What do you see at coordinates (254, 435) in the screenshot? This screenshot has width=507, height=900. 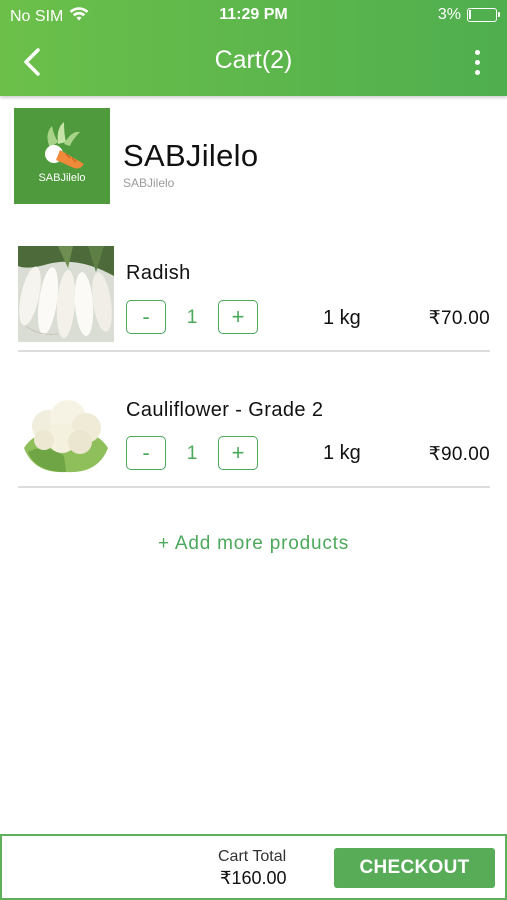 I see `cart-item: Cauliflower - Grade 2 - 1 + 1 kg ₹90.00` at bounding box center [254, 435].